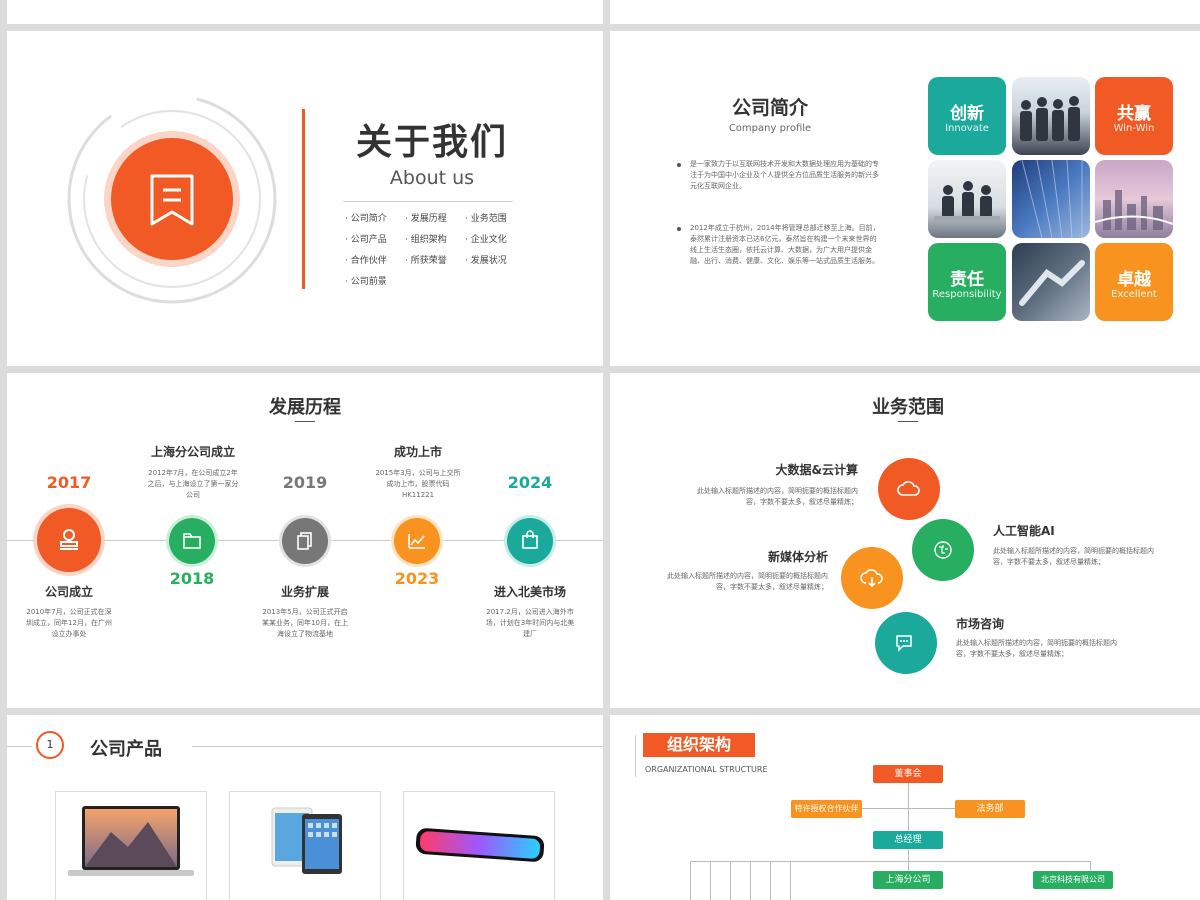 The image size is (1200, 900). What do you see at coordinates (990, 809) in the screenshot?
I see `org-box-legal: 法务部` at bounding box center [990, 809].